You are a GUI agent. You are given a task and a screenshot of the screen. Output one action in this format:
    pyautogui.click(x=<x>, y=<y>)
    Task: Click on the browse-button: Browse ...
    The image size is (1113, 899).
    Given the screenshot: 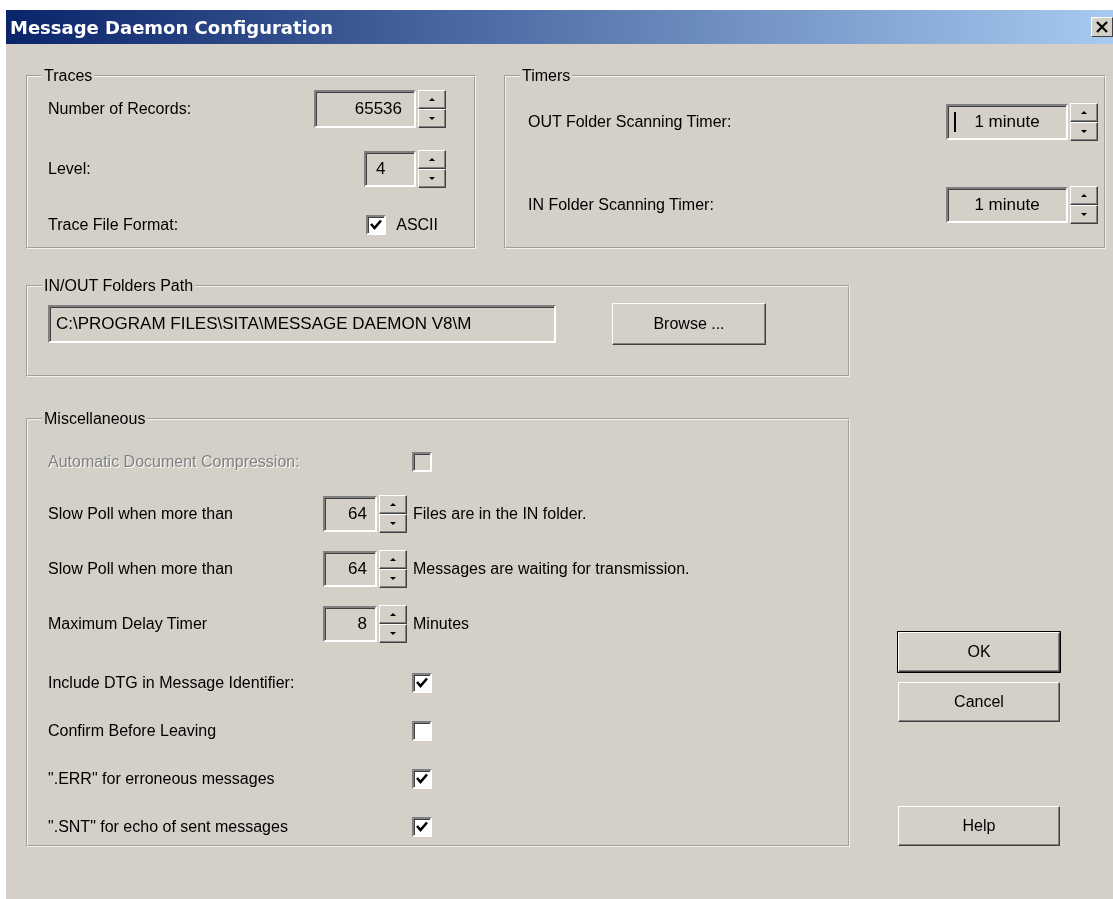 What is the action you would take?
    pyautogui.click(x=689, y=324)
    